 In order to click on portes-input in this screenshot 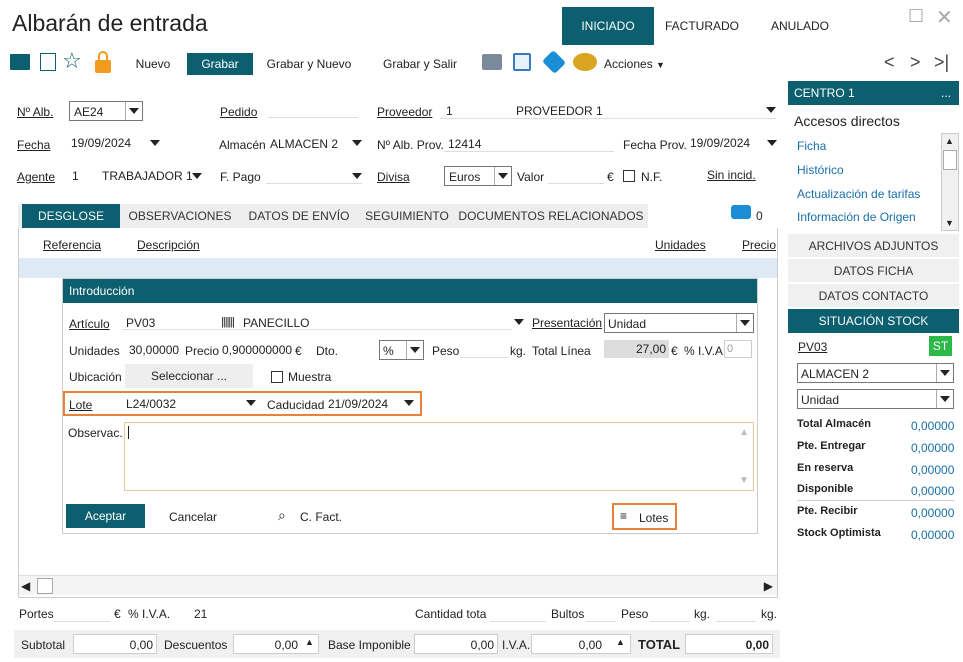, I will do `click(82, 613)`.